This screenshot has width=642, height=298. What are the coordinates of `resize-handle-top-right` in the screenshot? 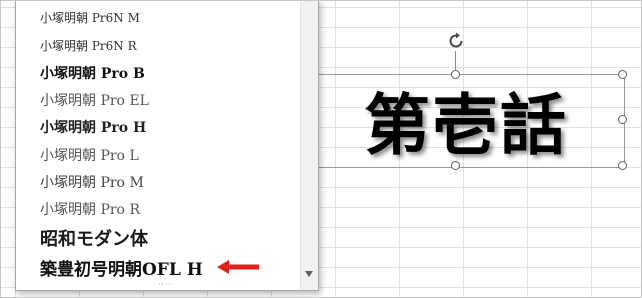 It's located at (622, 74).